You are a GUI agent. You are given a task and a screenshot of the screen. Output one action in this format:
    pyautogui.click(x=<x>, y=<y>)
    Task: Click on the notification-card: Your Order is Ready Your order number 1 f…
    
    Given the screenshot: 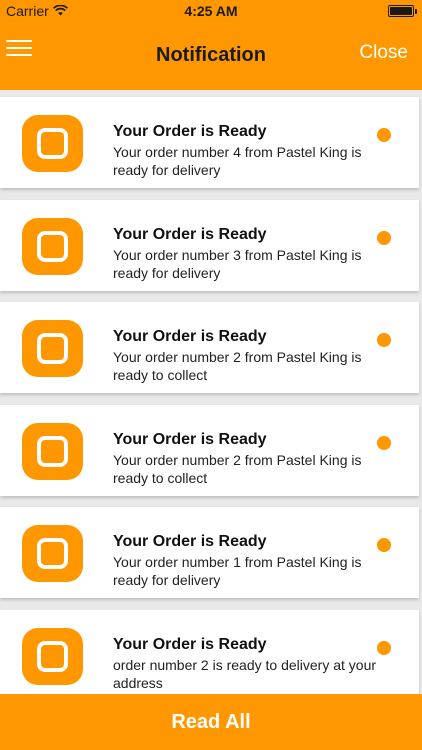 What is the action you would take?
    pyautogui.click(x=209, y=552)
    